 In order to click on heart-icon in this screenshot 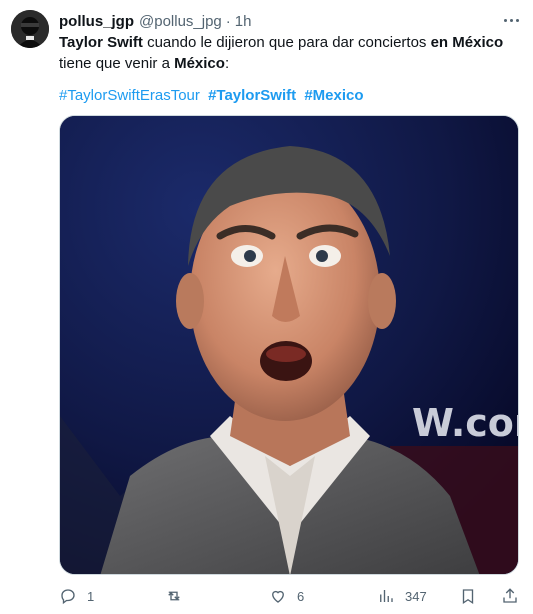, I will do `click(278, 596)`.